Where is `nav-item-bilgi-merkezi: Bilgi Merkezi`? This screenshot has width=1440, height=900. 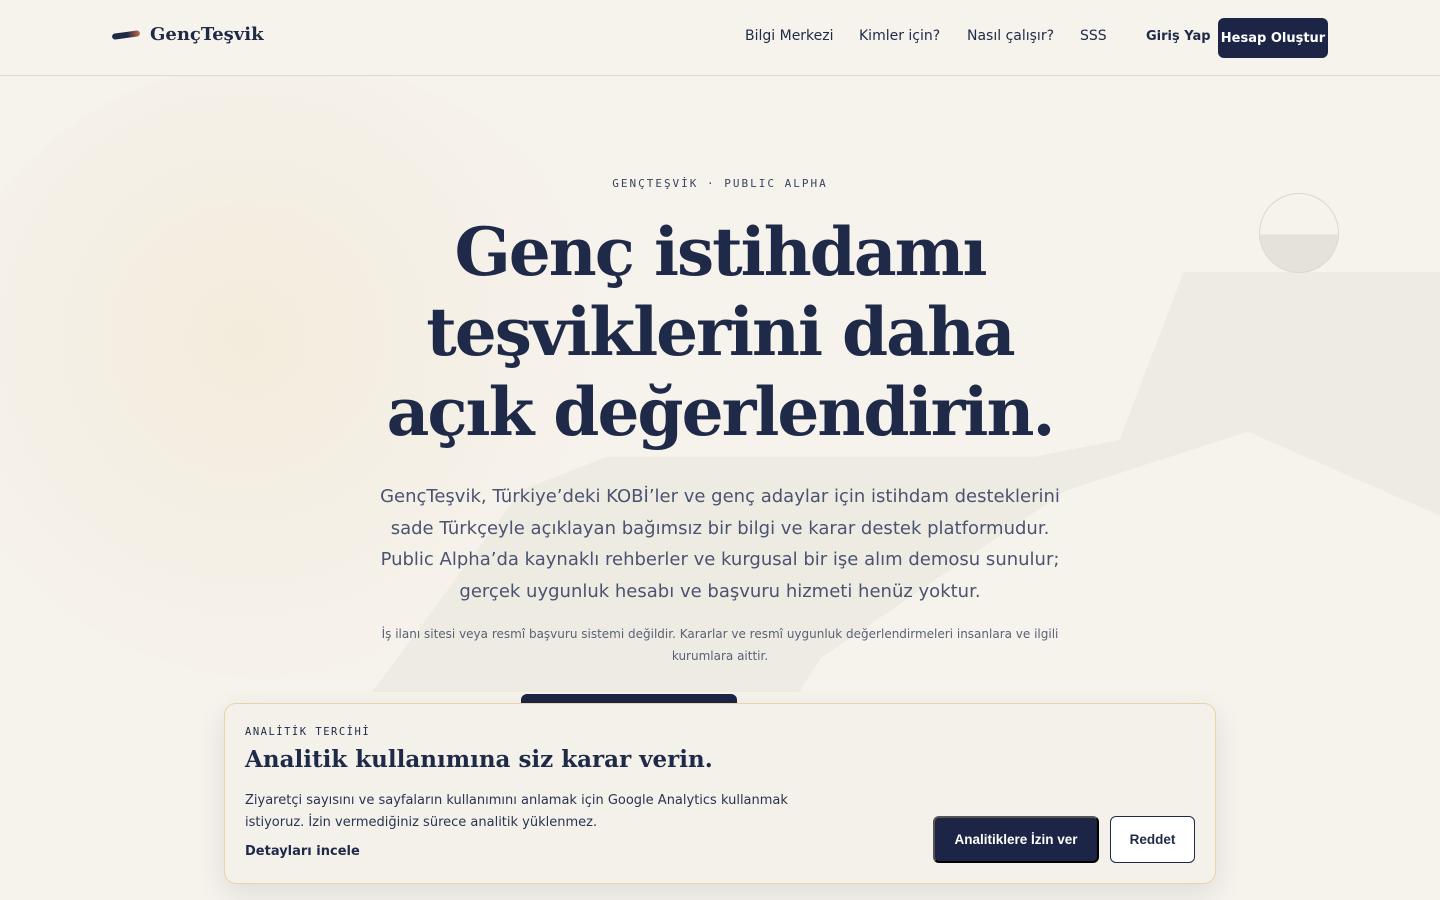 nav-item-bilgi-merkezi: Bilgi Merkezi is located at coordinates (789, 36).